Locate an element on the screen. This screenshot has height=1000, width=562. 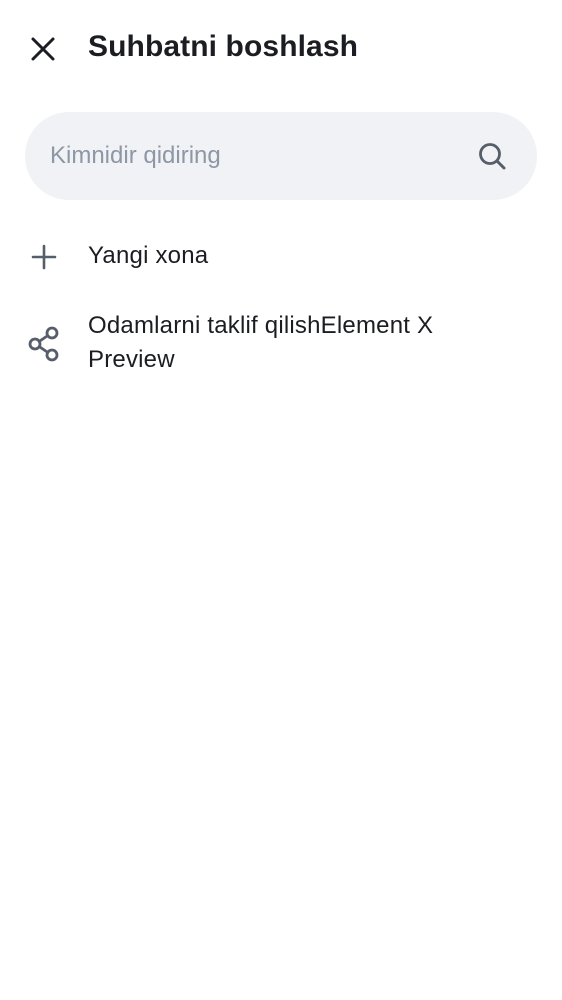
plus-icon is located at coordinates (44, 257).